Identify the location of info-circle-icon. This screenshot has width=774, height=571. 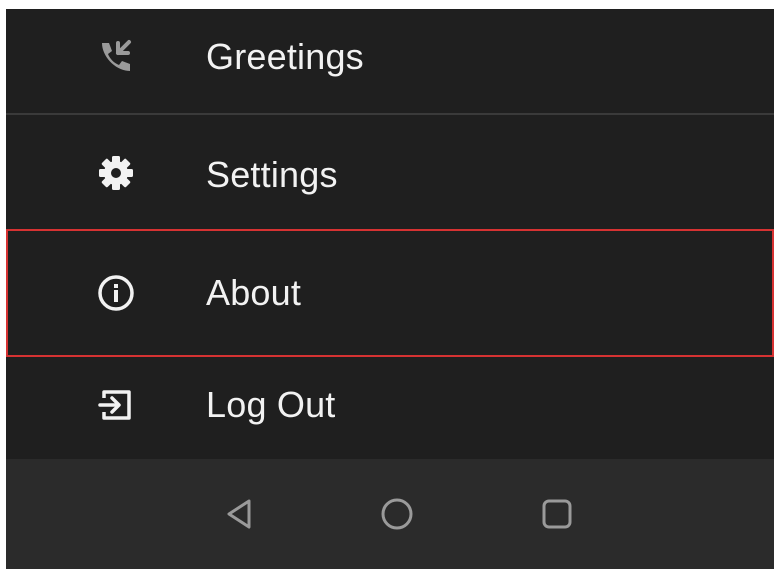
(116, 293).